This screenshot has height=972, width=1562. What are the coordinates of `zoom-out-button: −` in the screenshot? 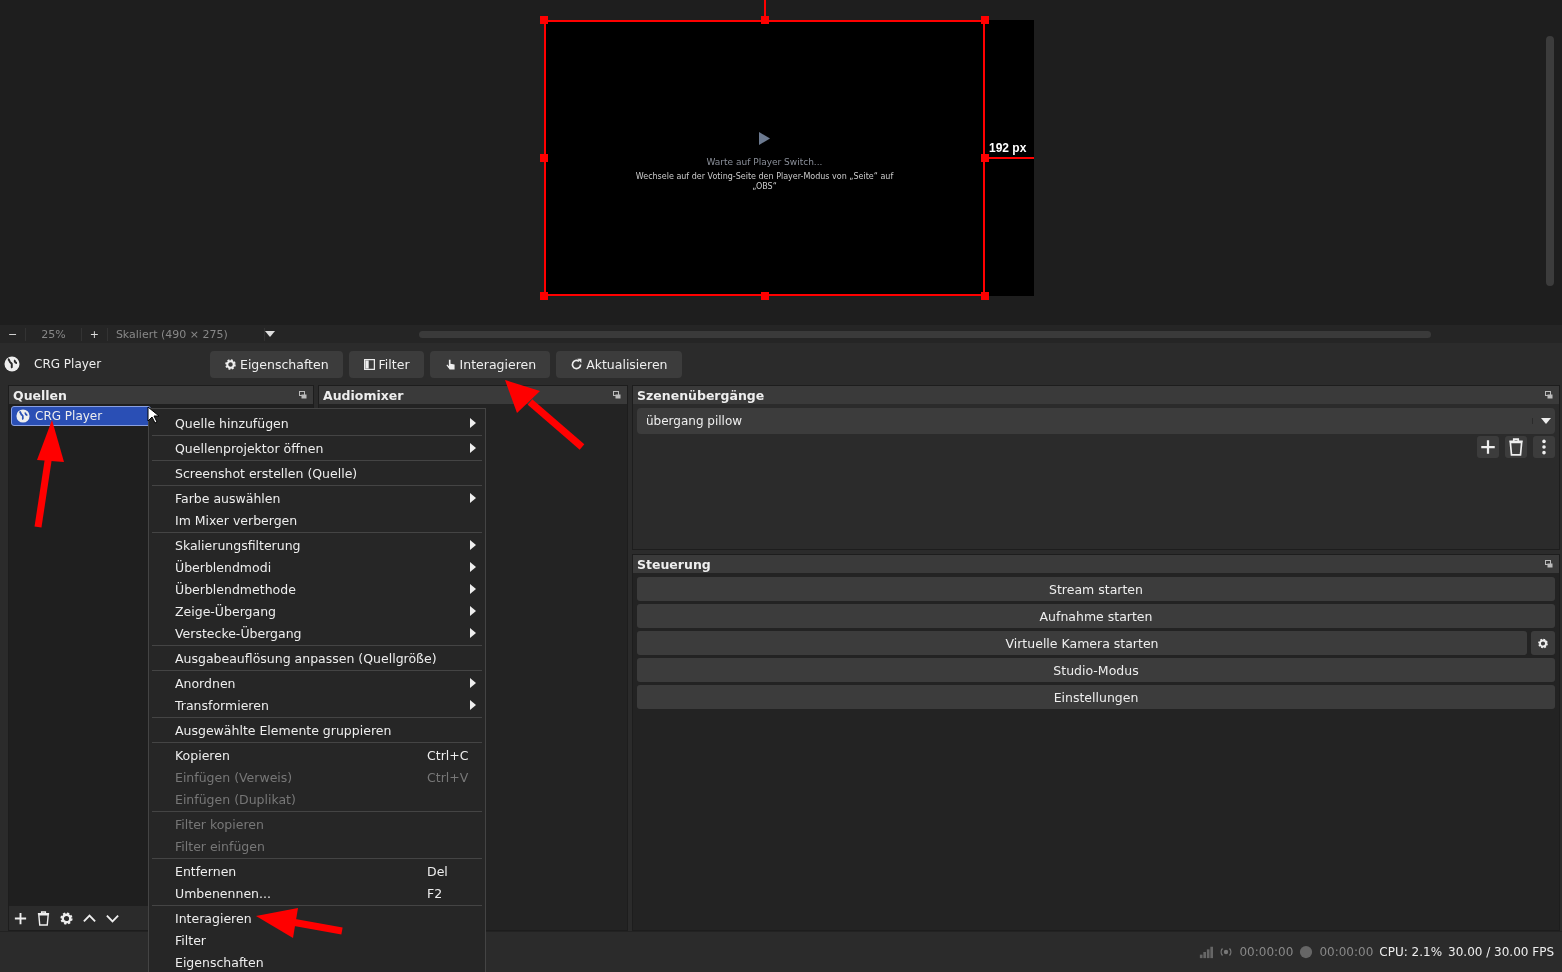 It's located at (13, 334).